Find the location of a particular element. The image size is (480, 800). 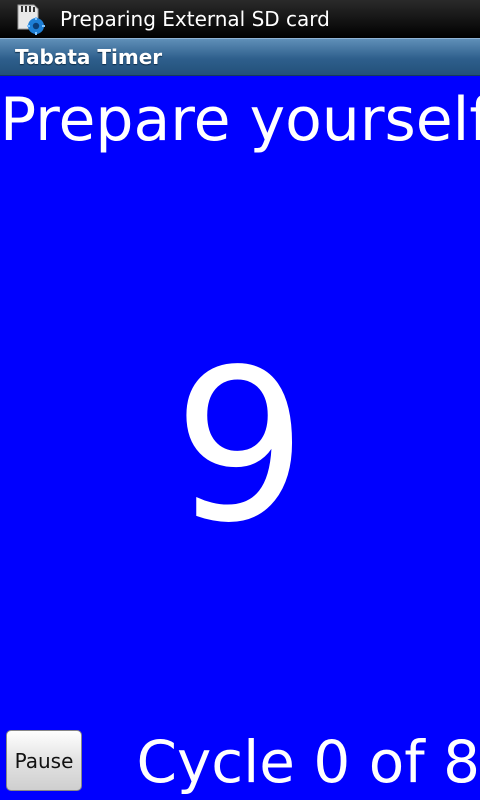

app-title: Tabata Timer is located at coordinates (89, 57).